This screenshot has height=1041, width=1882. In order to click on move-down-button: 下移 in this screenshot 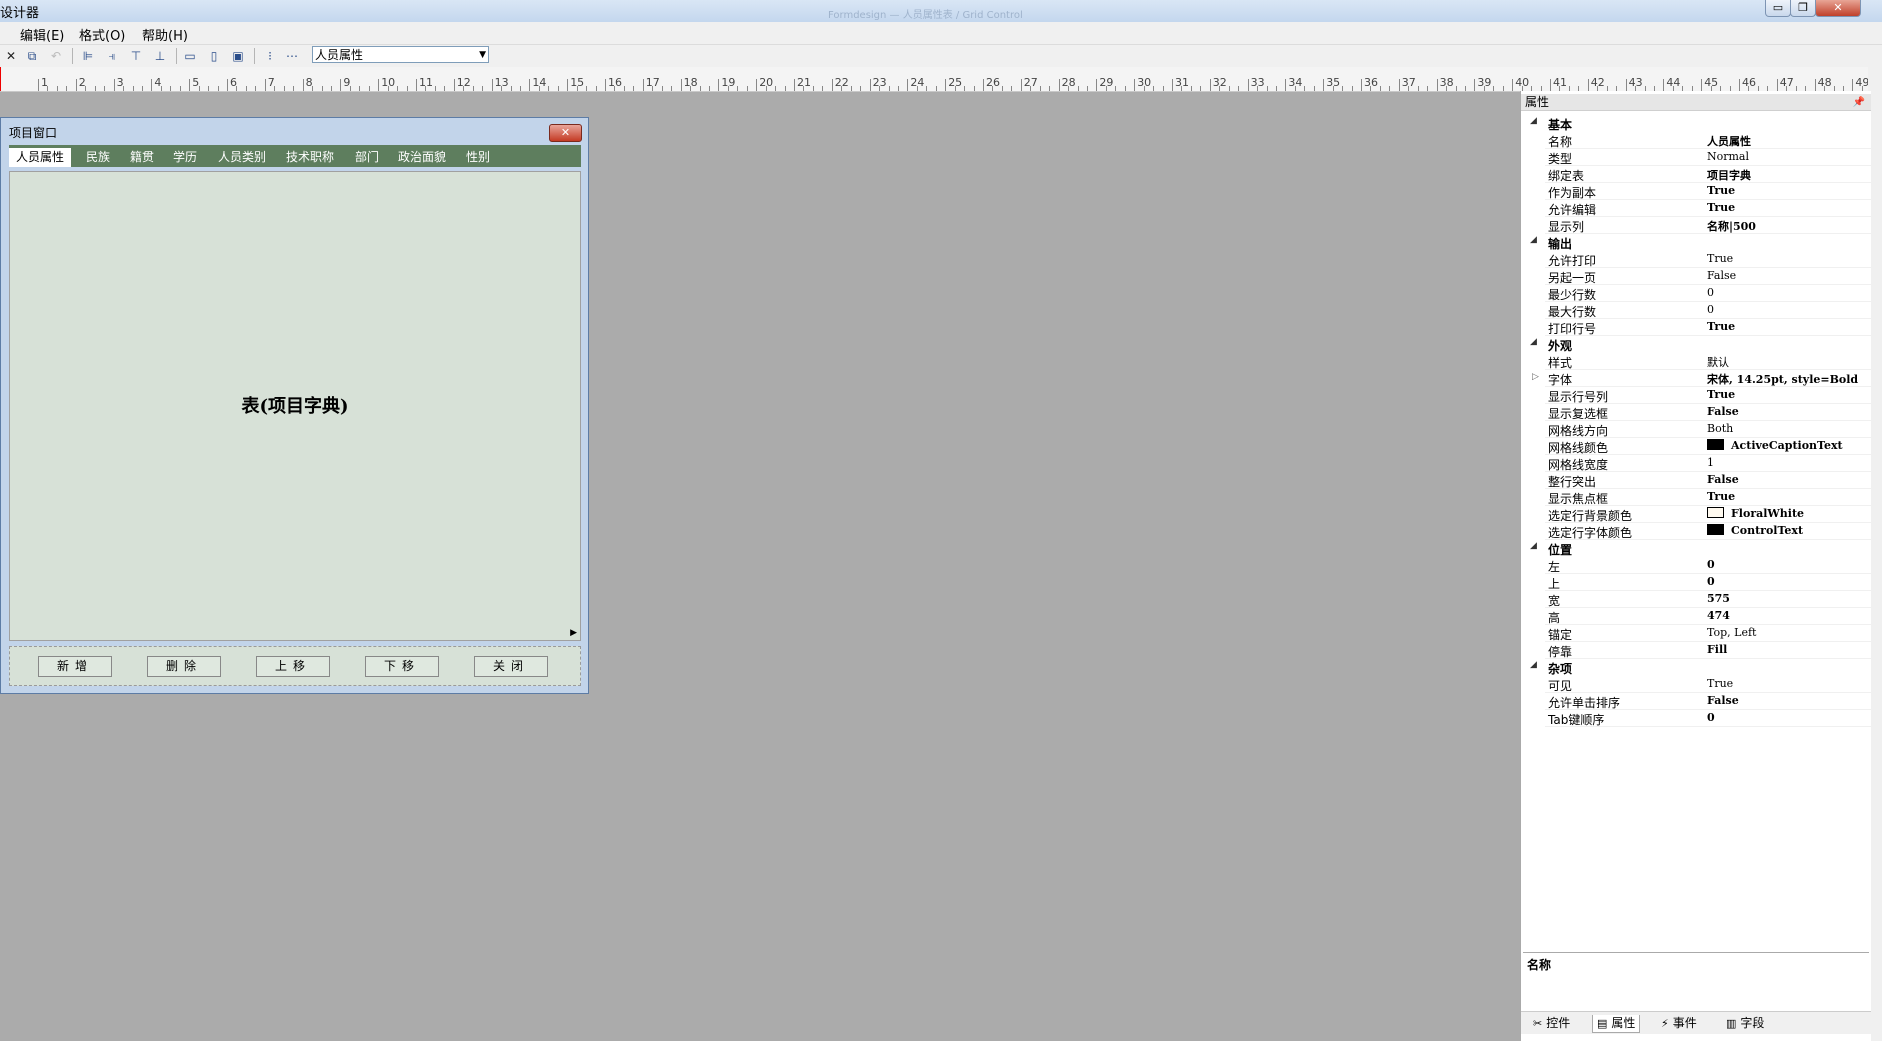, I will do `click(402, 666)`.